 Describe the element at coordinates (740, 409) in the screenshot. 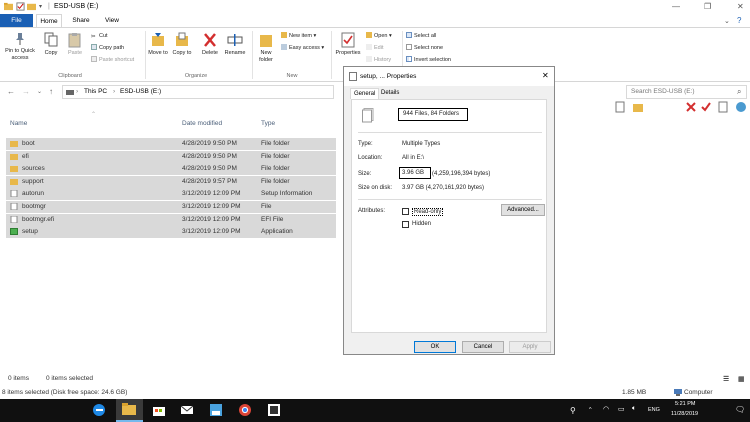

I see `notifications-icon: 🗨︎` at that location.